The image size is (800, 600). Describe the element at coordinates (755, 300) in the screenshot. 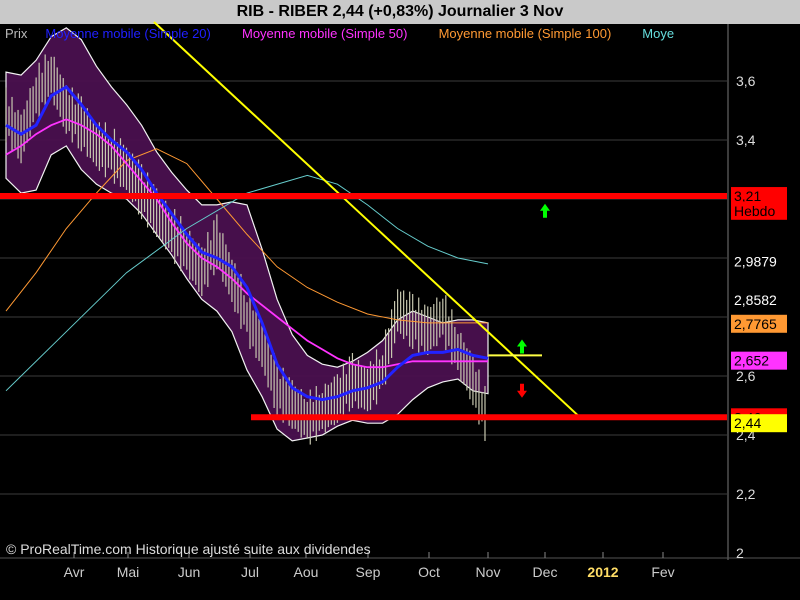

I see `price-label-text: 2,8582` at that location.